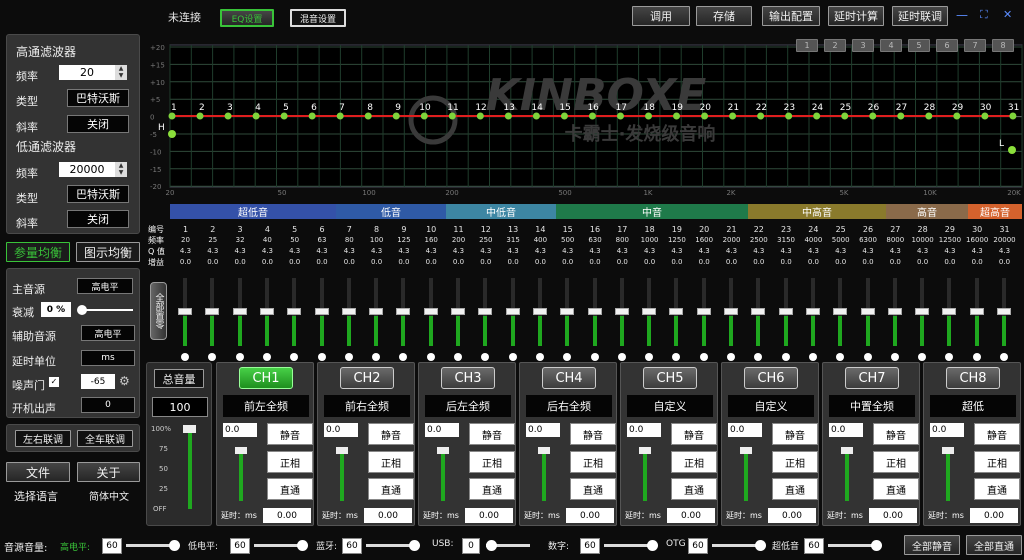  Describe the element at coordinates (98, 381) in the screenshot. I see `noise-gate-input: -65` at that location.